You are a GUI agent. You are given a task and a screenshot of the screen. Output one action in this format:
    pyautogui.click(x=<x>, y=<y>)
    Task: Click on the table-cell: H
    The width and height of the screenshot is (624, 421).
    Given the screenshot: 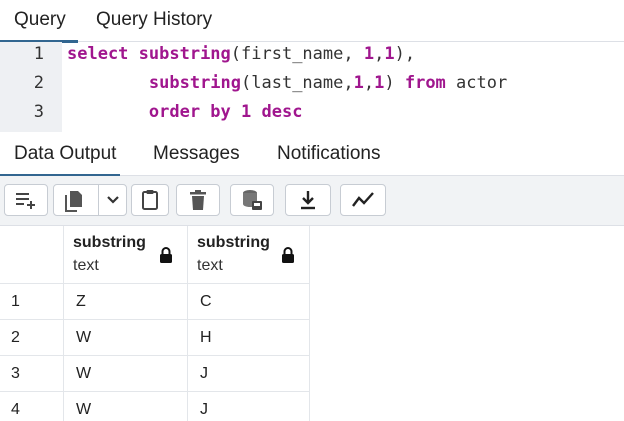 What is the action you would take?
    pyautogui.click(x=249, y=338)
    